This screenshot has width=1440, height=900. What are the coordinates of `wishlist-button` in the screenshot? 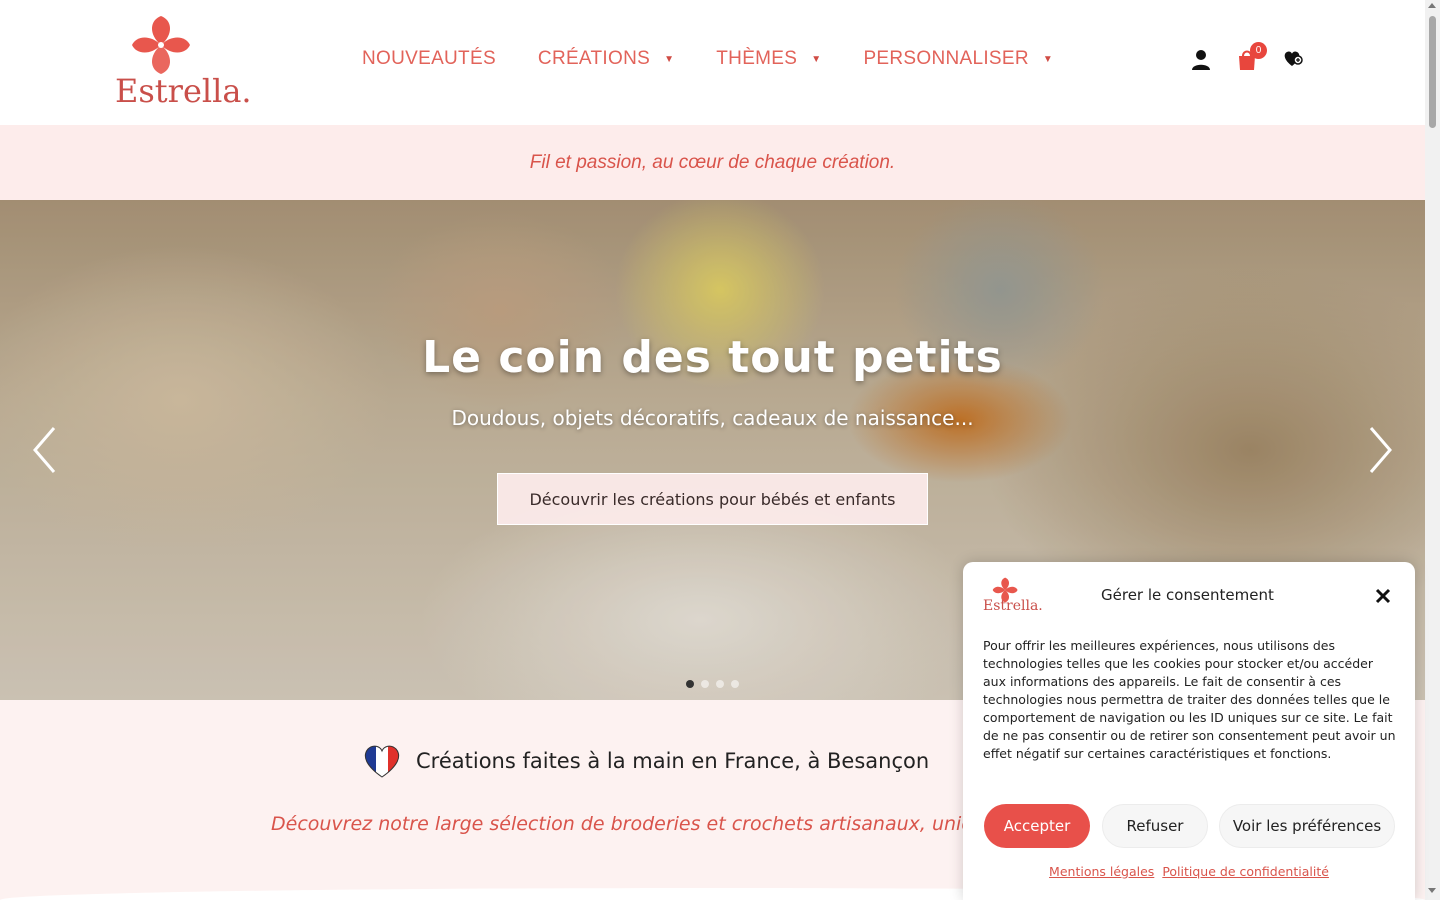 It's located at (1293, 59).